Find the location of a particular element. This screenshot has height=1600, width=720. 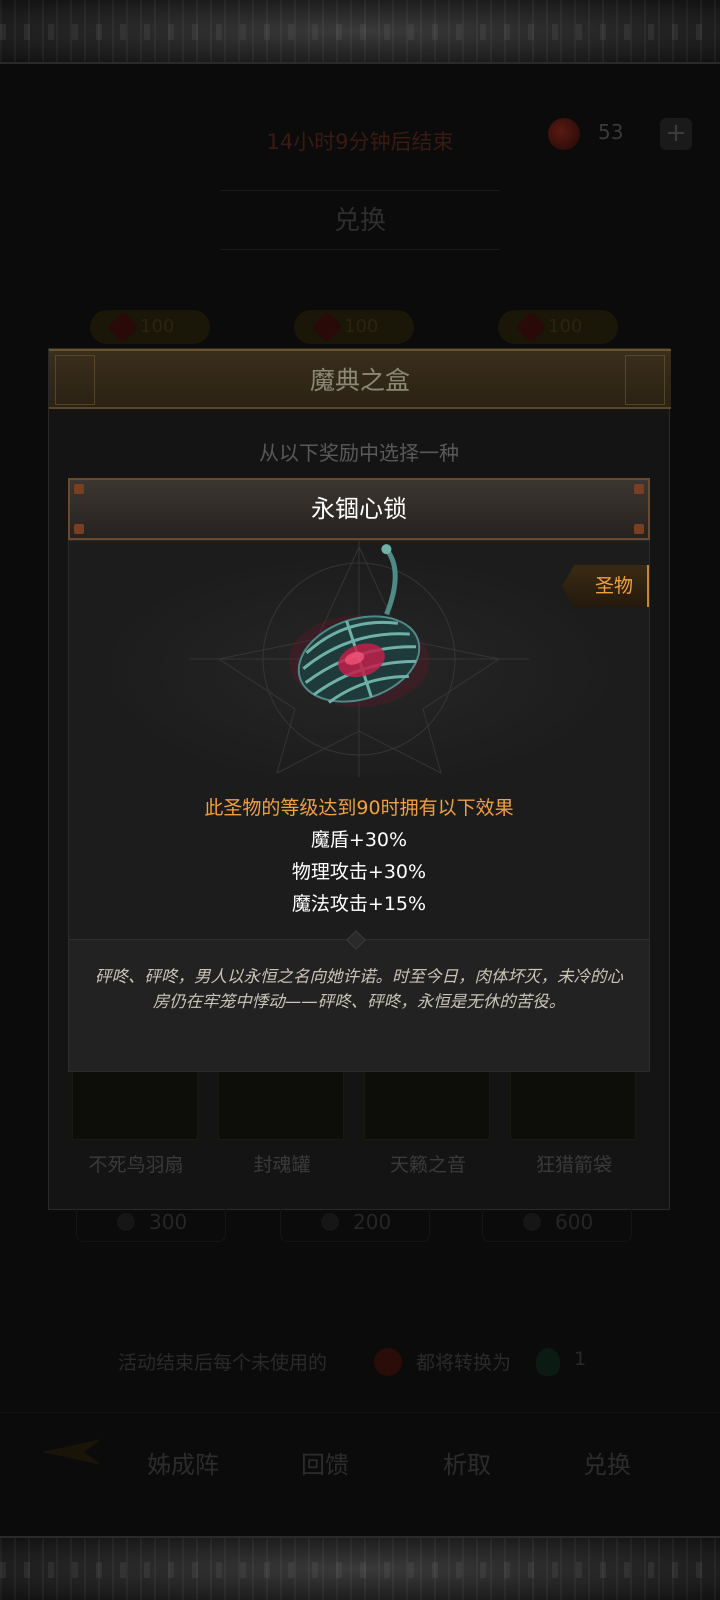

choose-reward-subtitle: 从以下奖励中选择一种 is located at coordinates (359, 453).